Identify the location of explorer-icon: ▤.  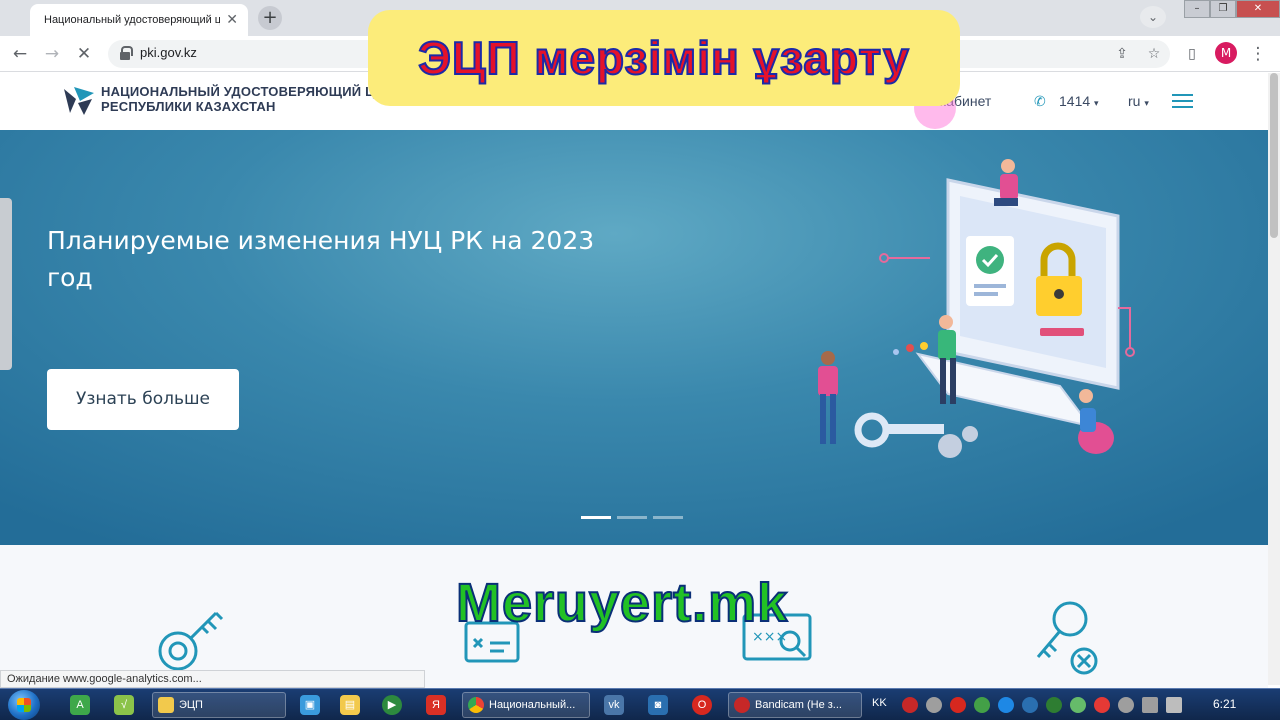
(350, 705).